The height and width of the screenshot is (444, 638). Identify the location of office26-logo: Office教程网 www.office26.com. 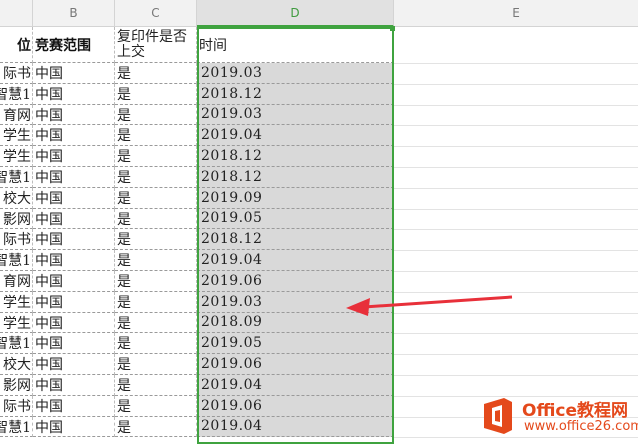
(556, 417).